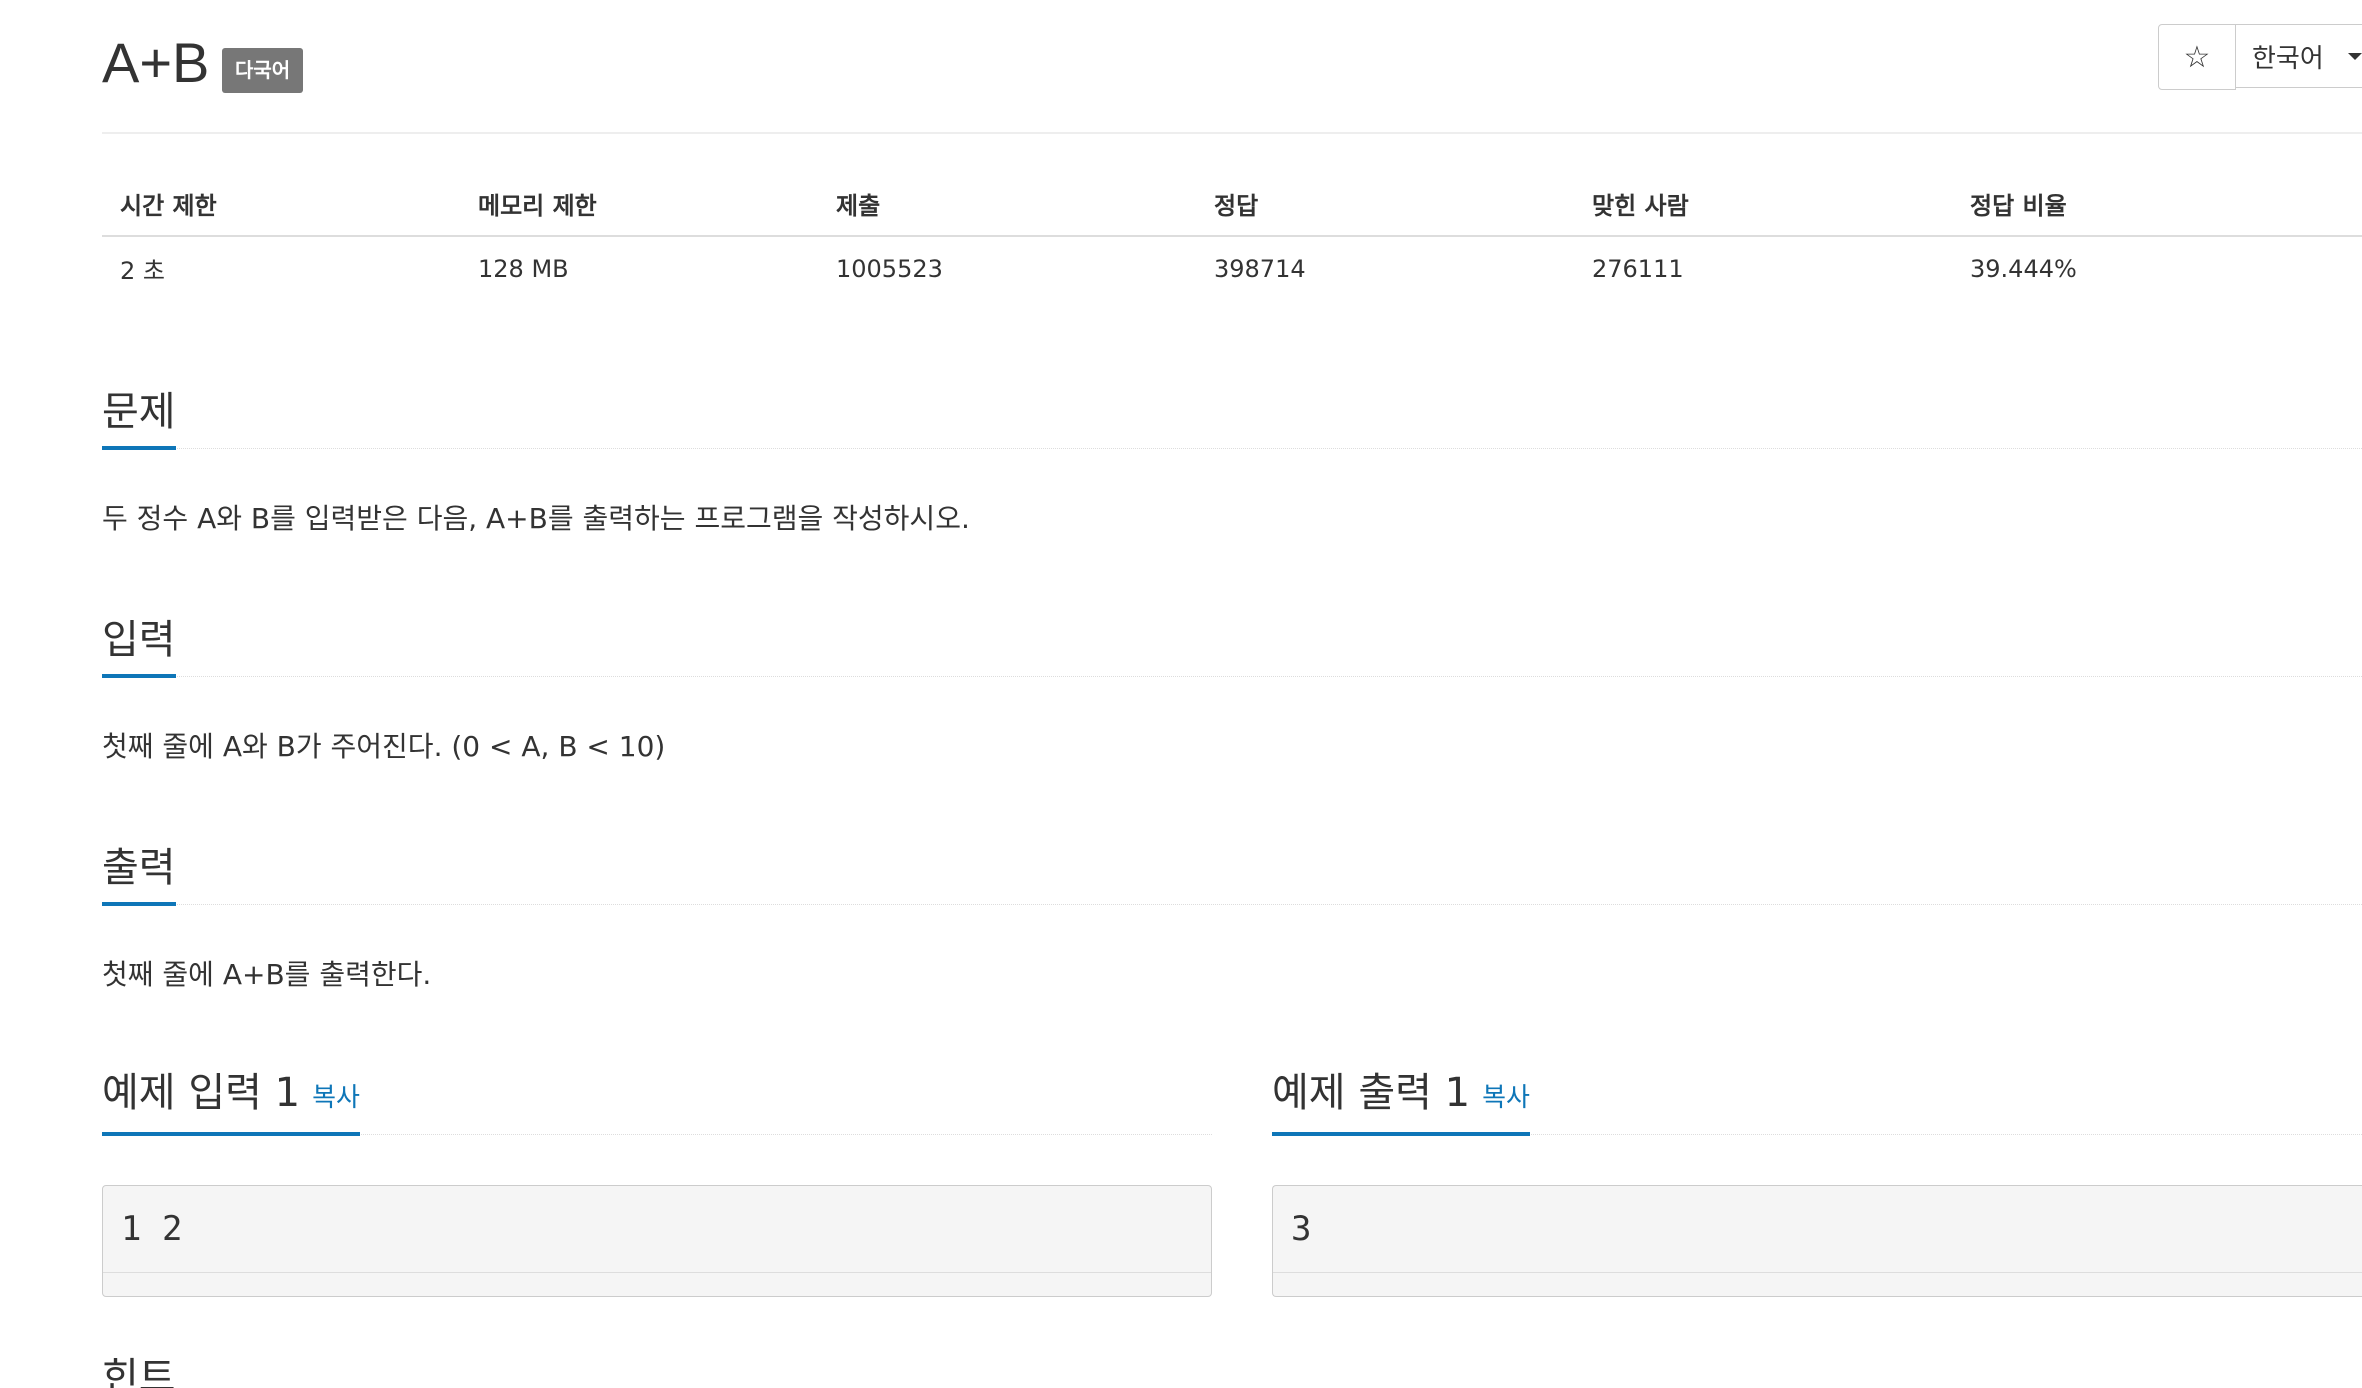  Describe the element at coordinates (201, 1093) in the screenshot. I see `sample-input-title: 예제 입력 1` at that location.